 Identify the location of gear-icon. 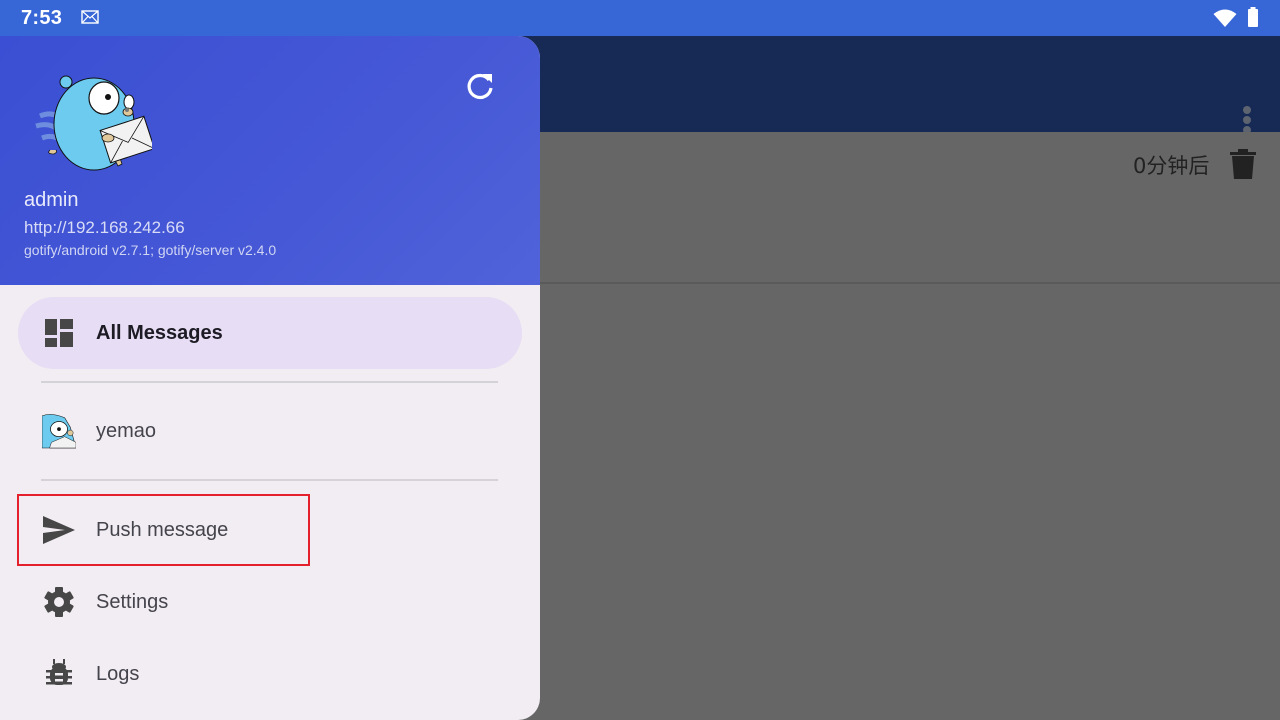
(59, 602).